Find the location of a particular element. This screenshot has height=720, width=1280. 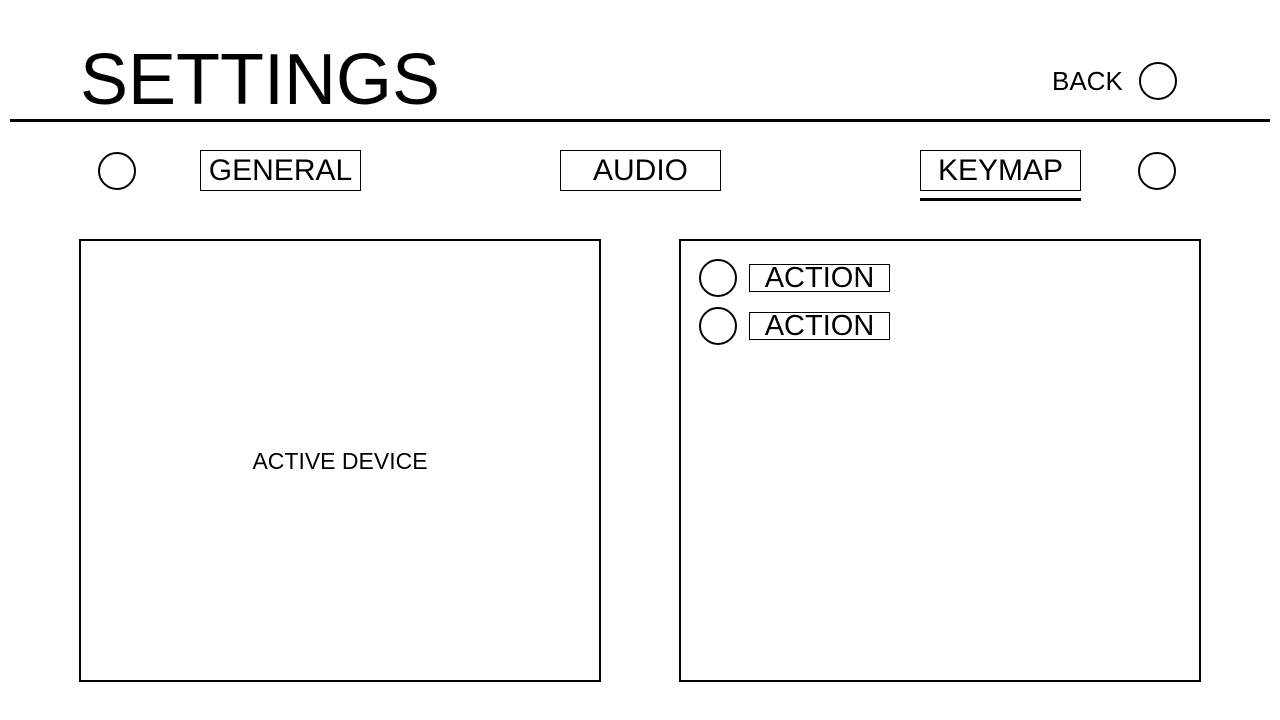

tab-prev-circle-icon is located at coordinates (117, 171).